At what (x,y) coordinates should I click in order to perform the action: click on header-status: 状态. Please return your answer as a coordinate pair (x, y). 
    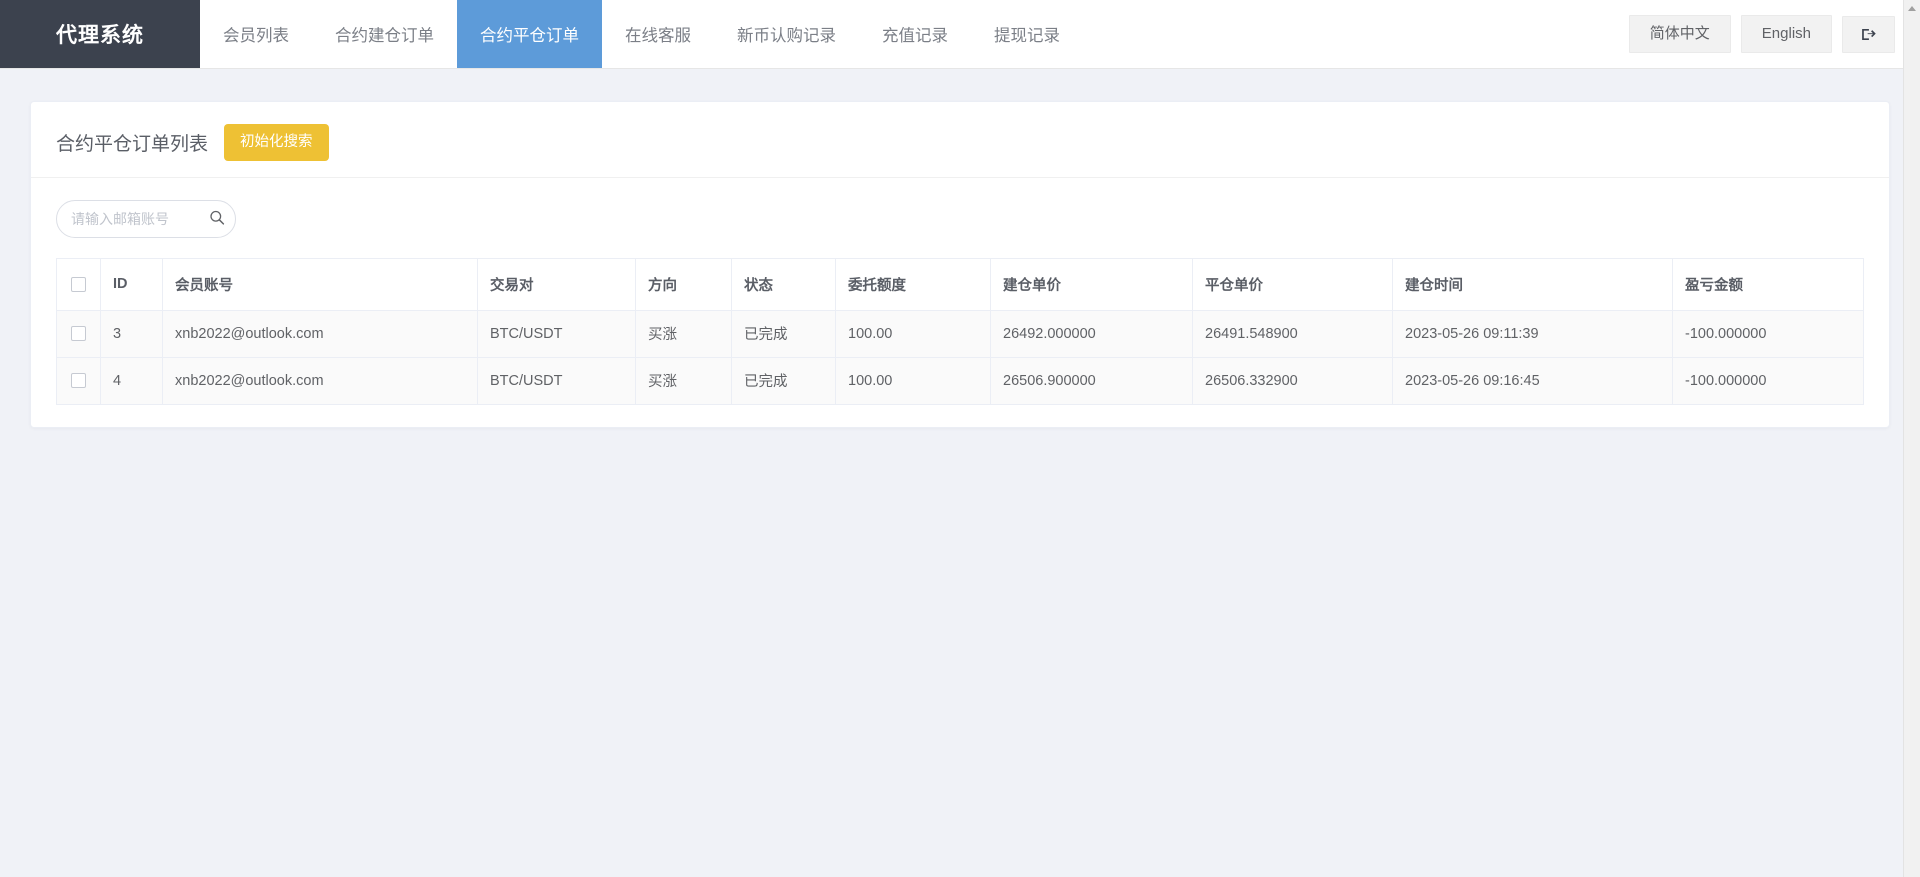
    Looking at the image, I should click on (783, 284).